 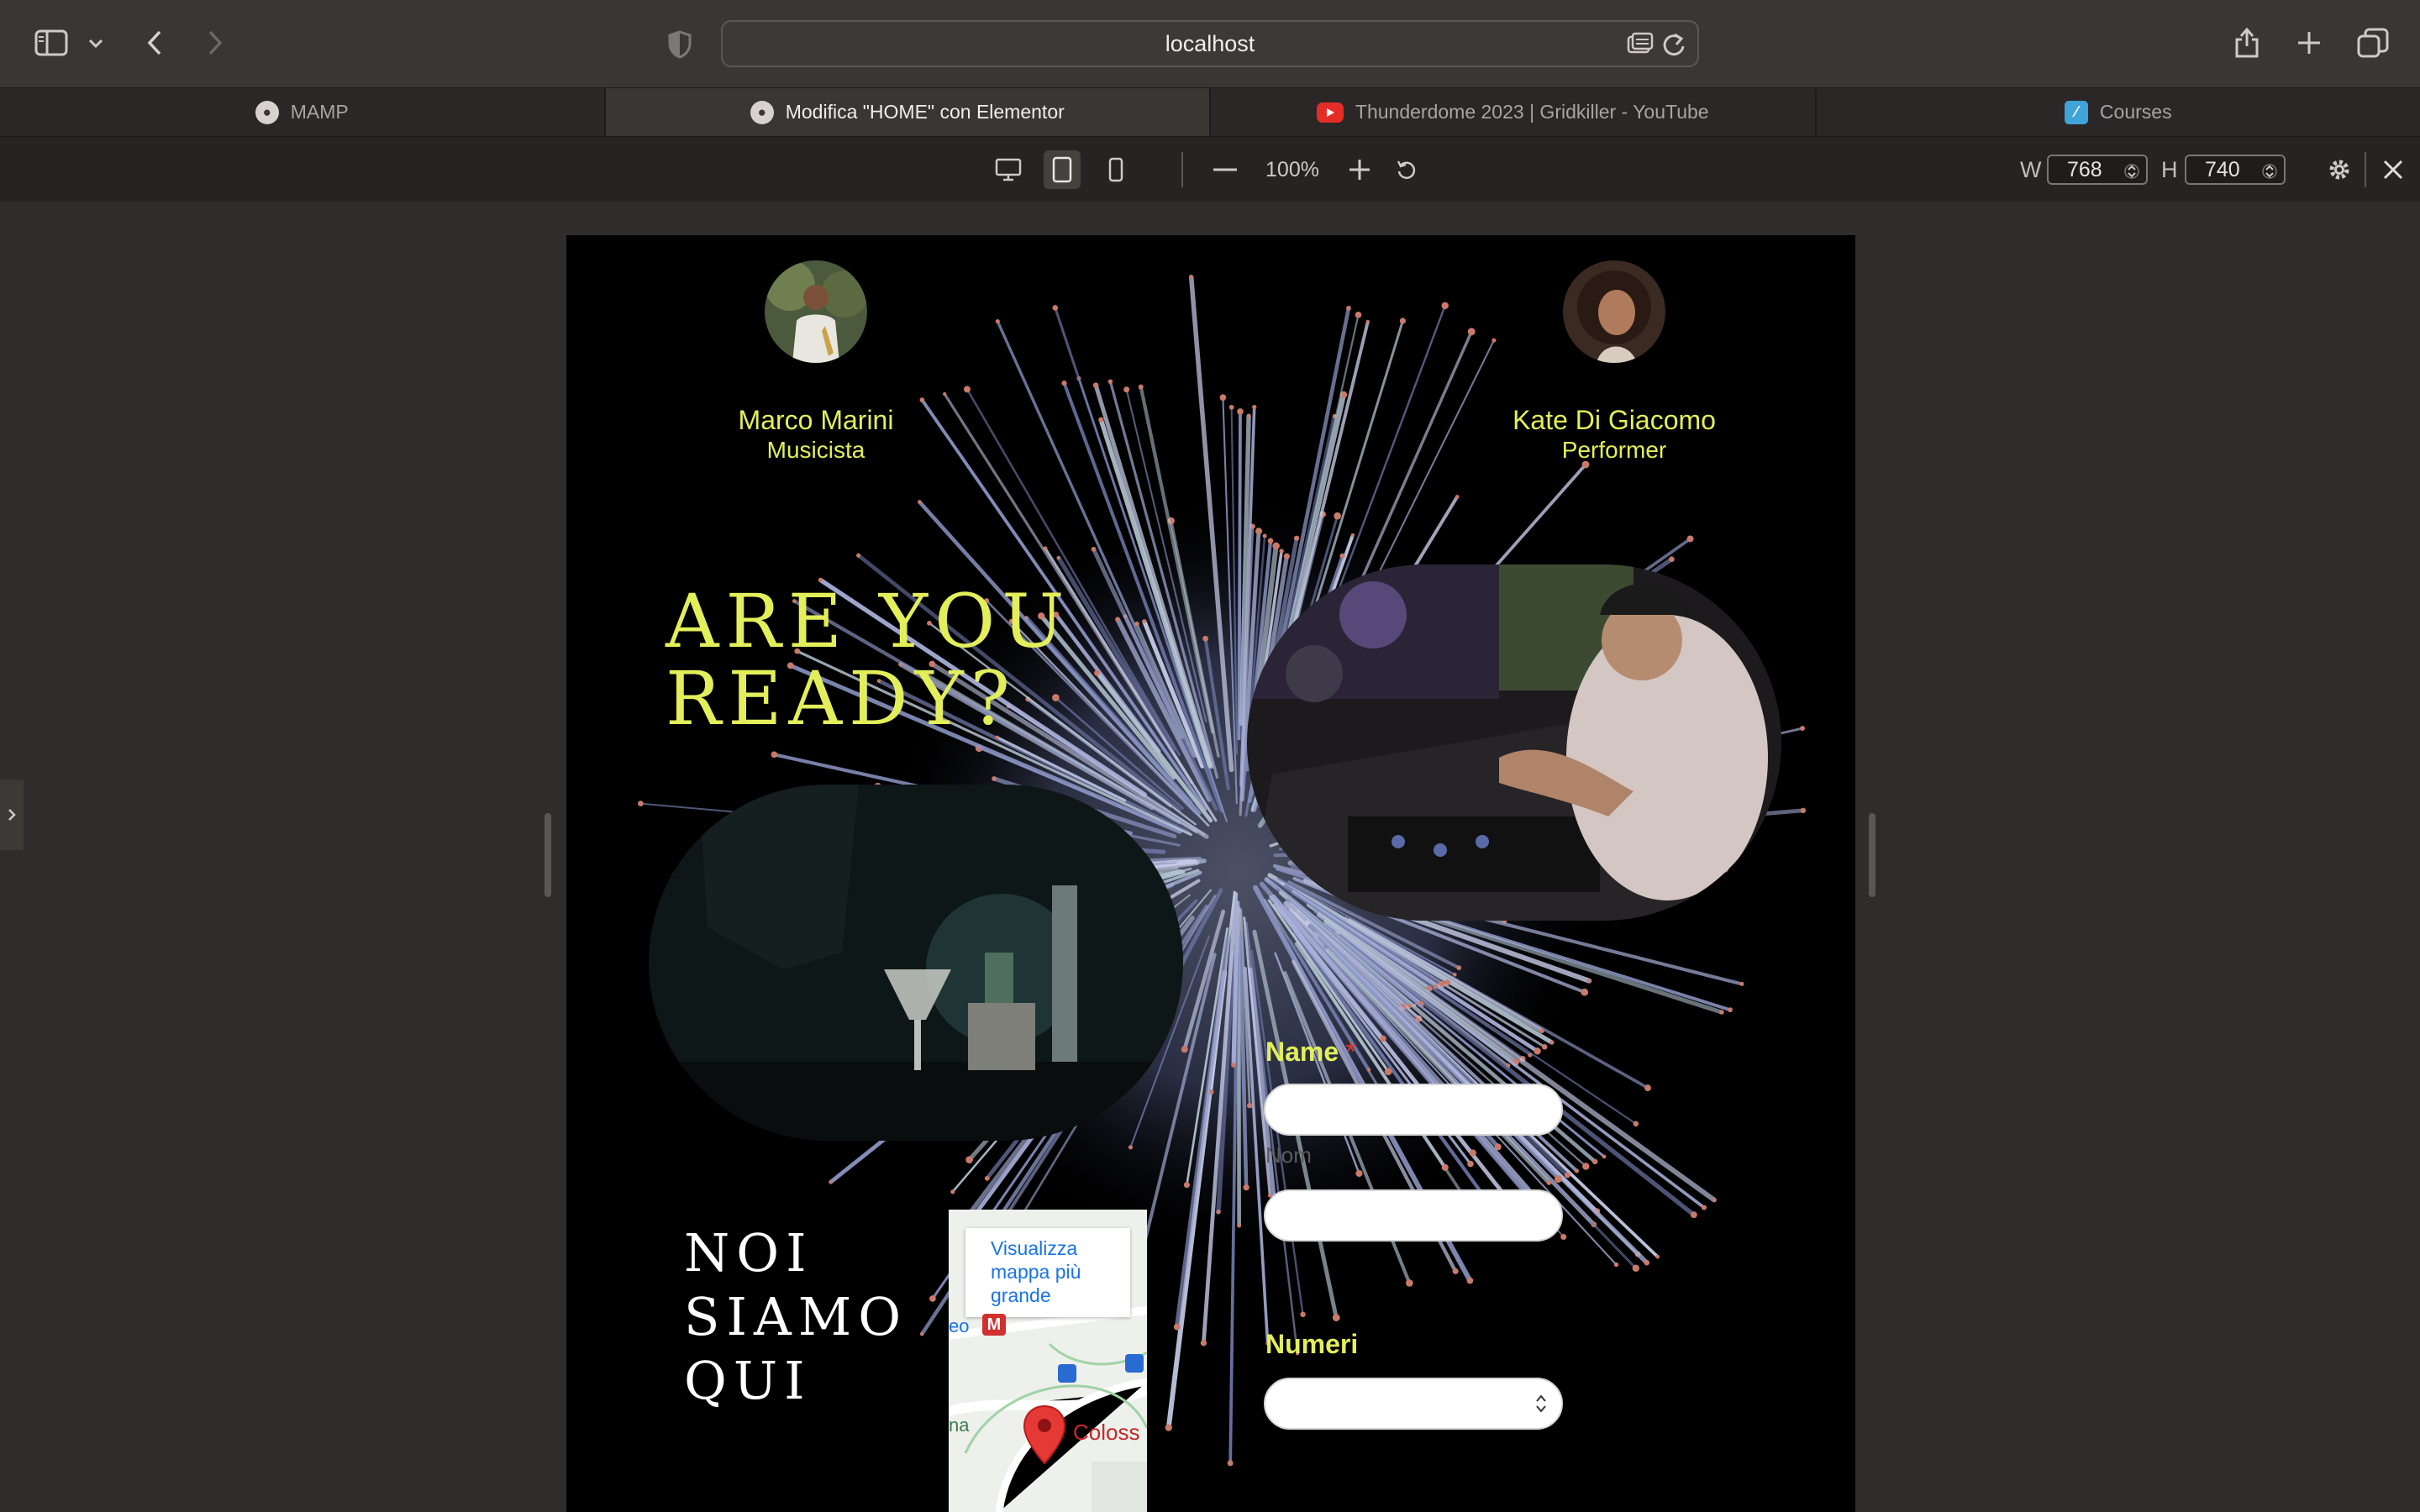 I want to click on shield-icon, so click(x=680, y=44).